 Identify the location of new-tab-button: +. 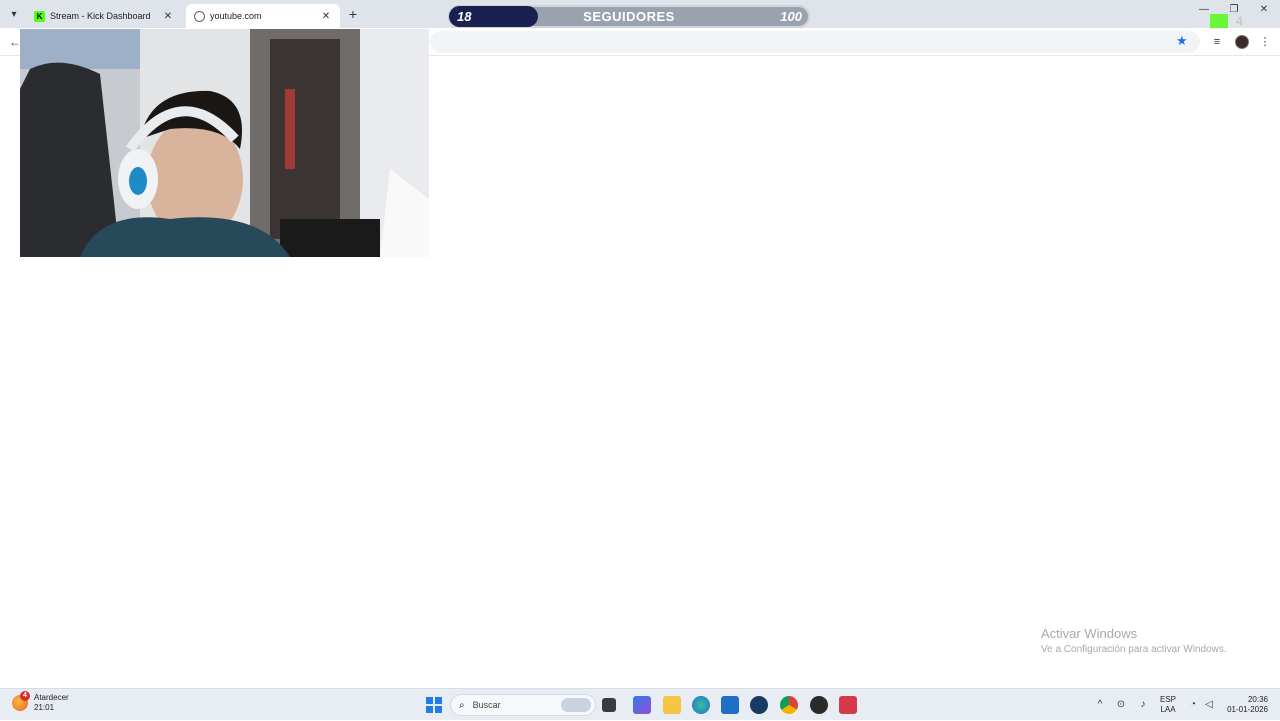
(353, 14).